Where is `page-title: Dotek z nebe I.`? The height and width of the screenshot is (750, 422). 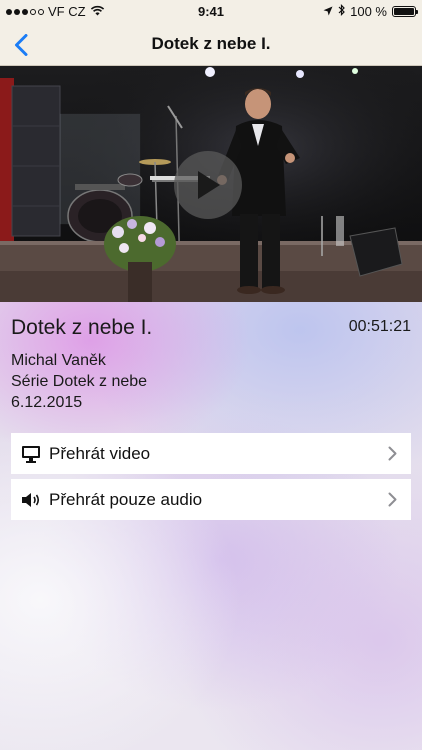 page-title: Dotek z nebe I. is located at coordinates (211, 43).